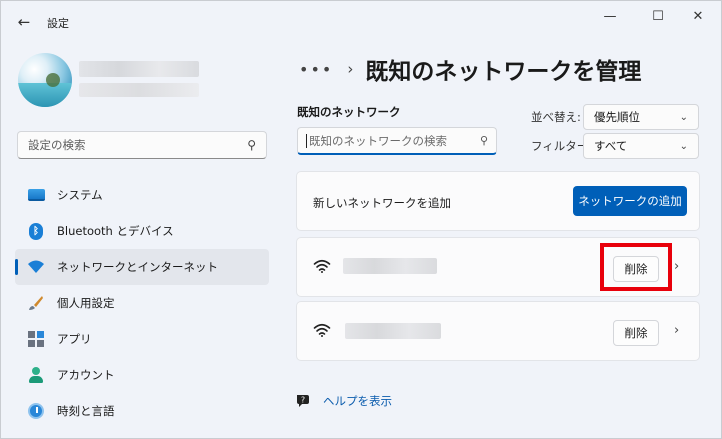 This screenshot has width=722, height=439. I want to click on sidebar-item-personalization: 個人用設定, so click(142, 303).